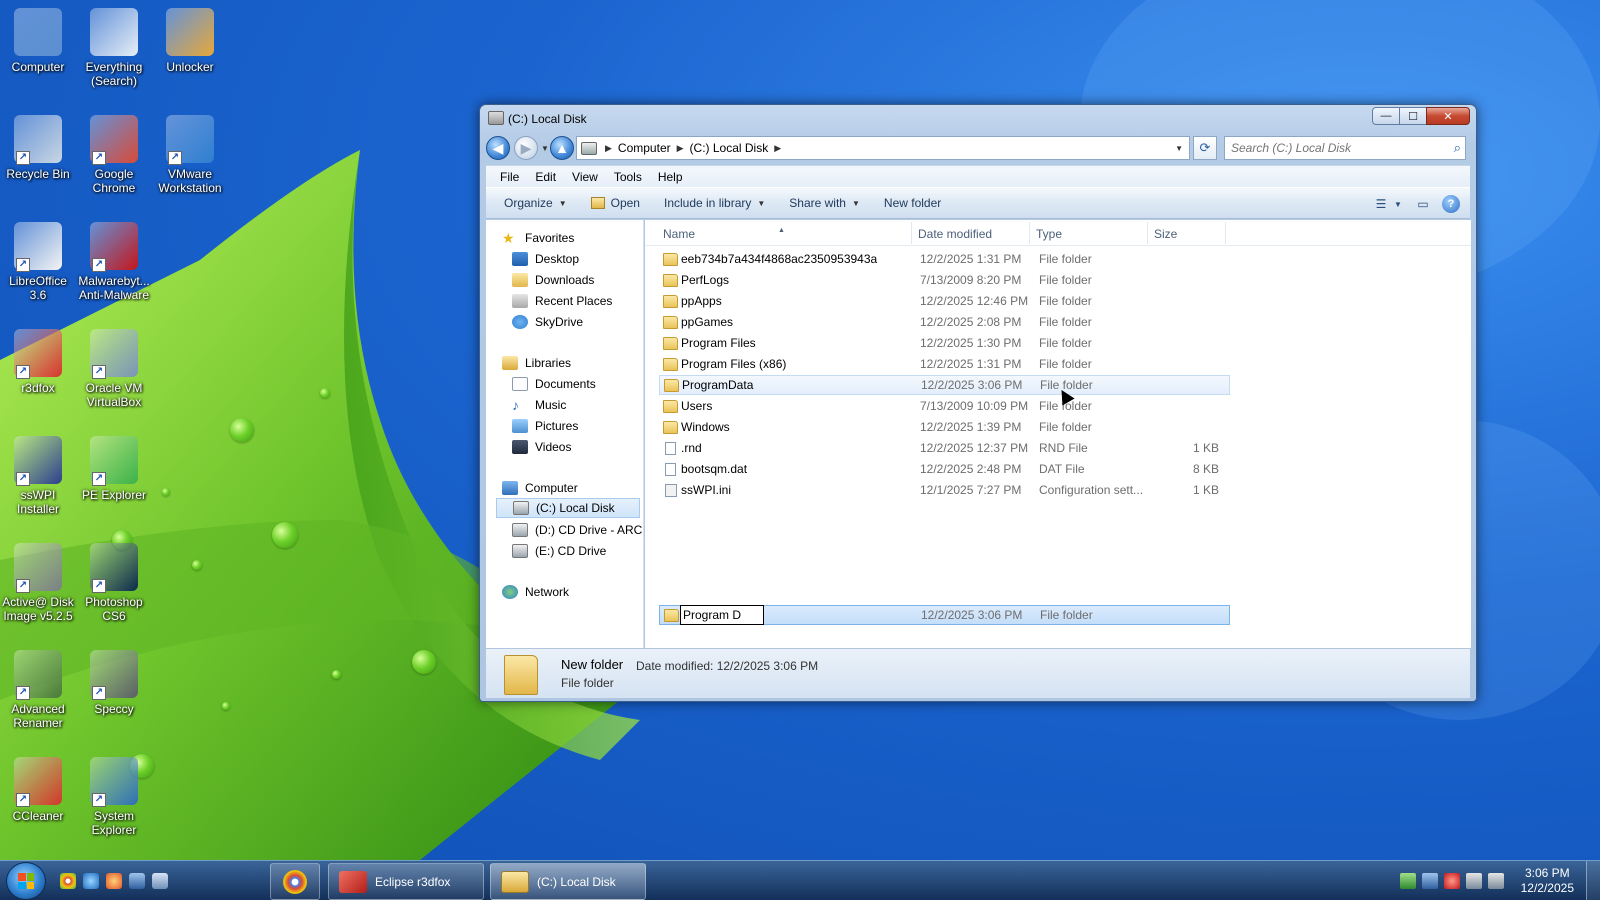 This screenshot has height=900, width=1600. What do you see at coordinates (1451, 881) in the screenshot?
I see `action-center-icon` at bounding box center [1451, 881].